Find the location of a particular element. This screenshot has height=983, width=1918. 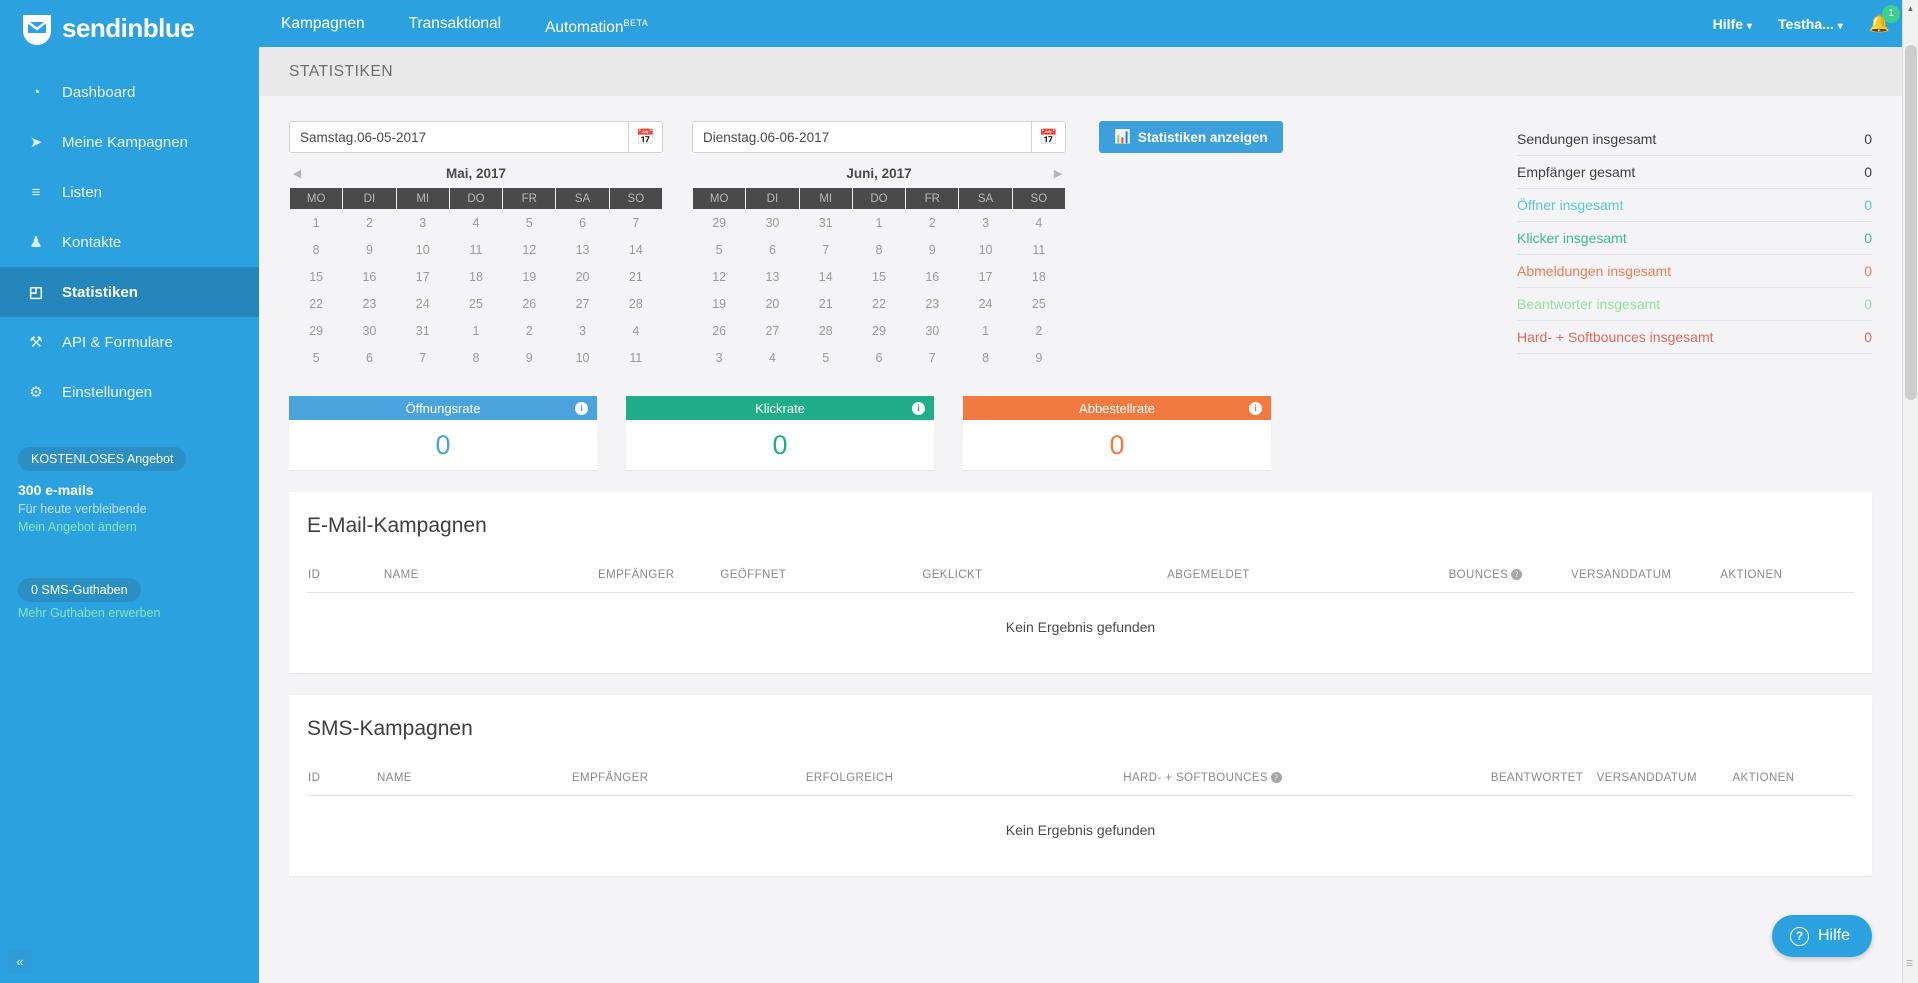

help-menu: Hilfe ▾ is located at coordinates (1732, 24).